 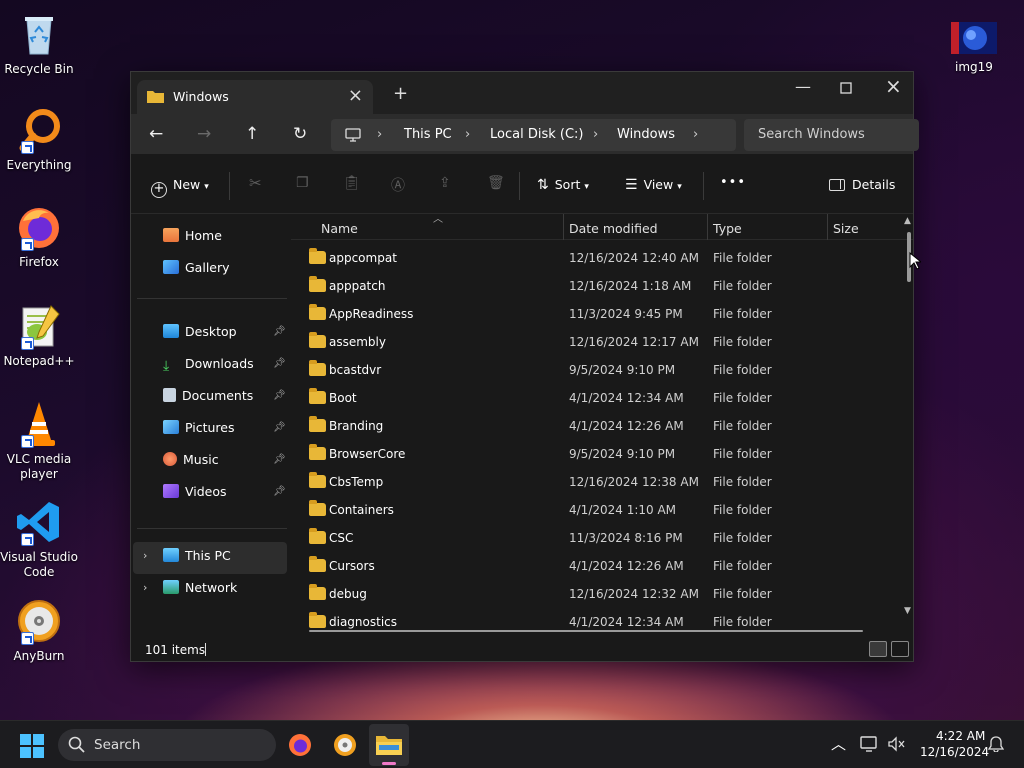 What do you see at coordinates (353, 137) in the screenshot?
I see `computer-icon` at bounding box center [353, 137].